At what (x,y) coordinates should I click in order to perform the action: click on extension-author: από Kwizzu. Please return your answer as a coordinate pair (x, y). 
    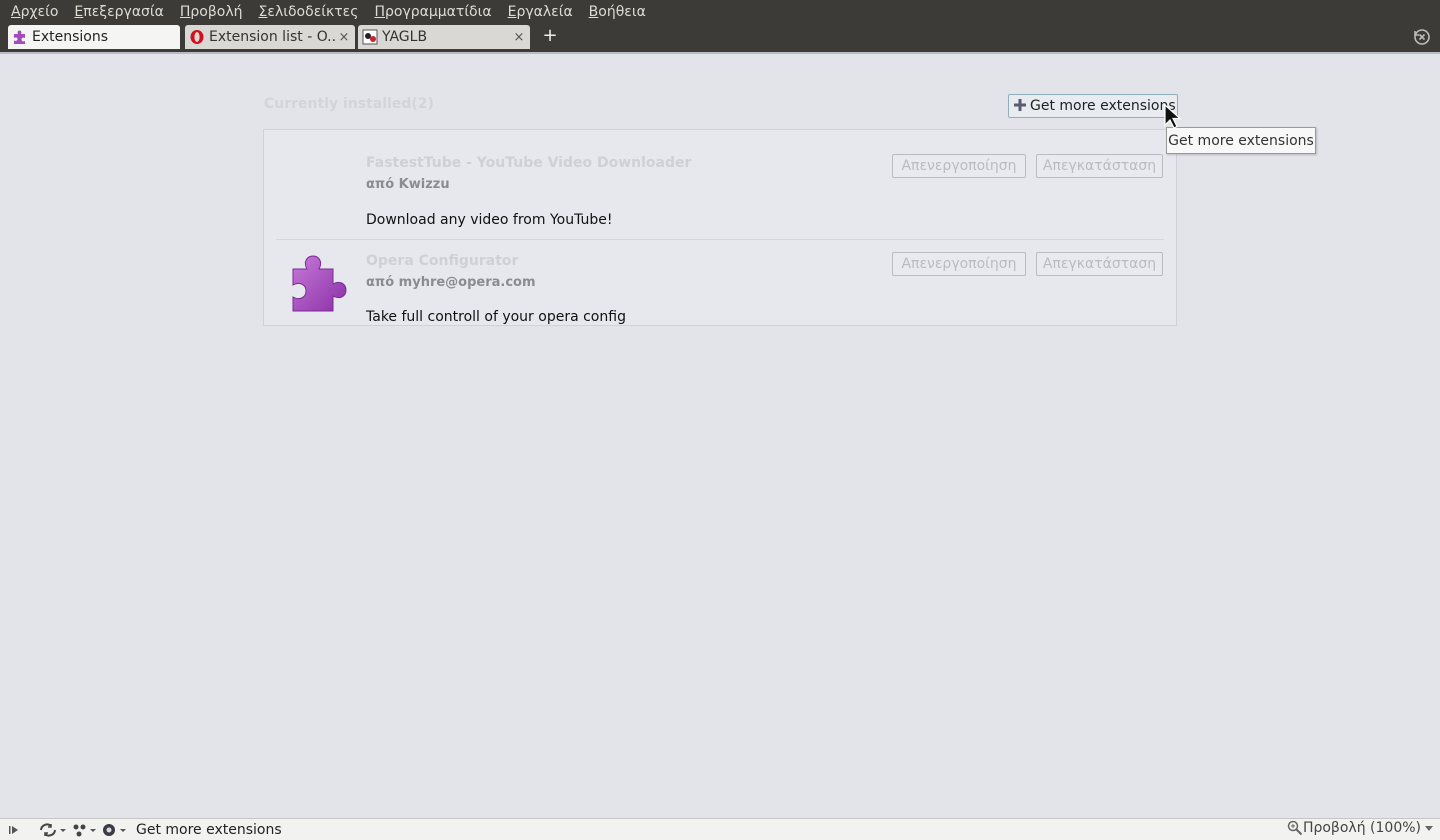
    Looking at the image, I should click on (408, 184).